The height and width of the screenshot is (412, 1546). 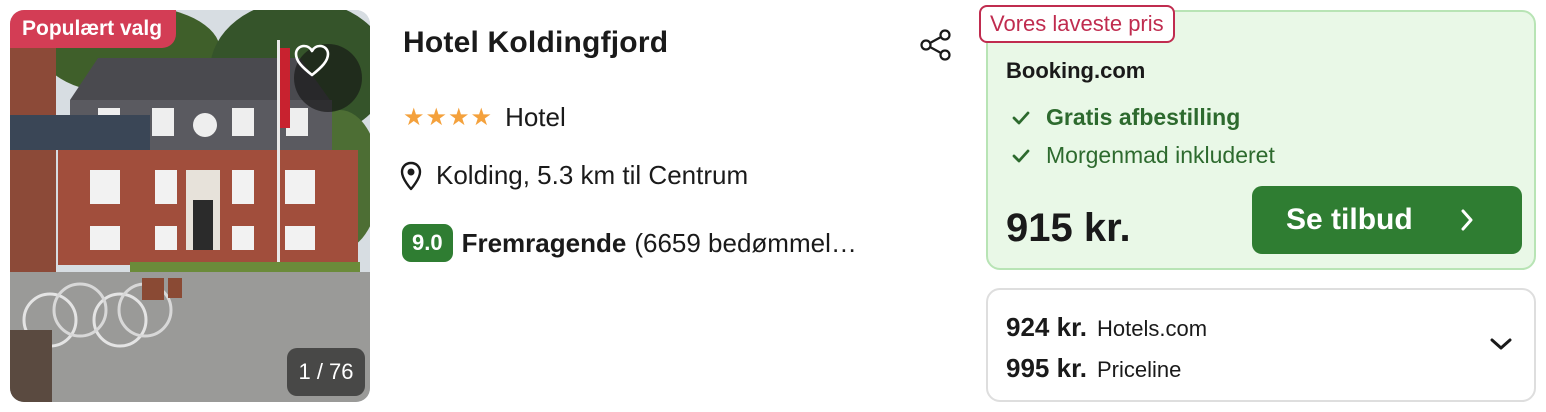 I want to click on location-row: Kolding, 5.3 km til Centrum, so click(x=574, y=175).